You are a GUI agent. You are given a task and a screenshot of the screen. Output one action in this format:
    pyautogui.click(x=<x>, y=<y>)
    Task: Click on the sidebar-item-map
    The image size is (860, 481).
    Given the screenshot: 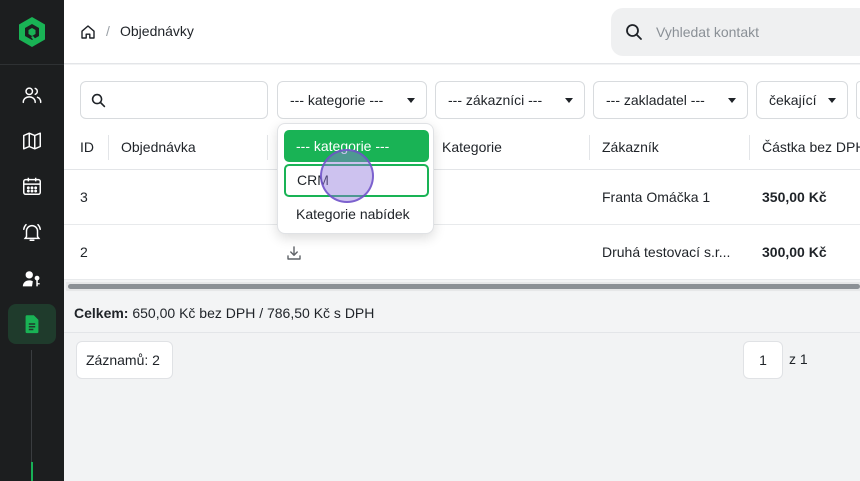 What is the action you would take?
    pyautogui.click(x=32, y=141)
    